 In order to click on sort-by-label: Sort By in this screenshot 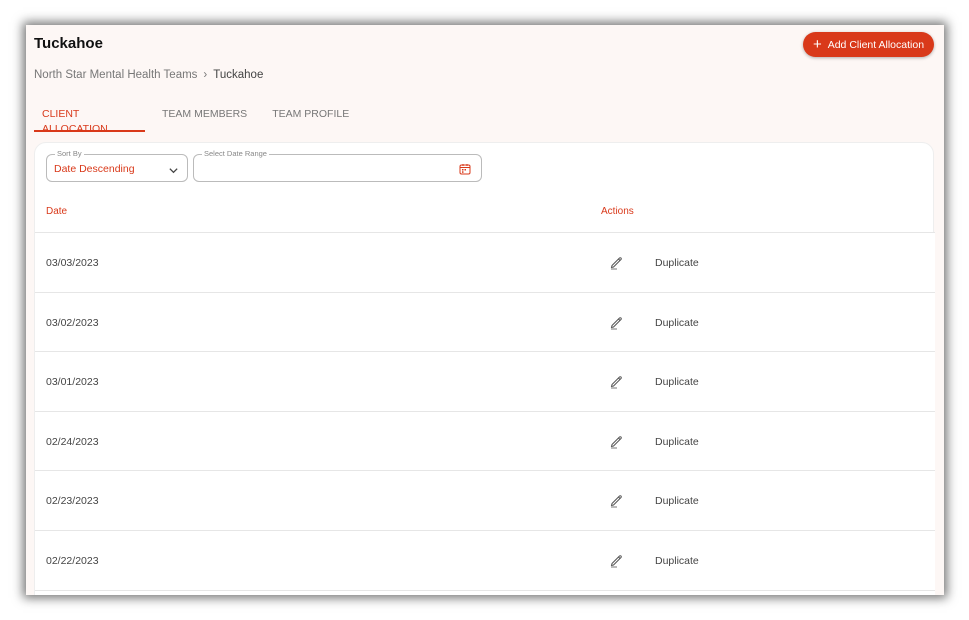, I will do `click(69, 154)`.